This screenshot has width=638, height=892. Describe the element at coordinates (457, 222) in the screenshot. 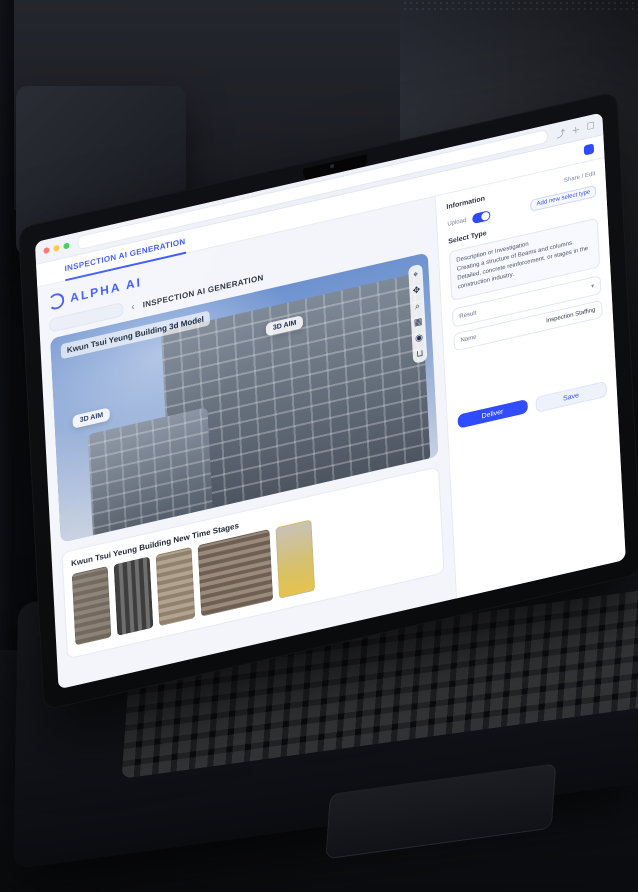

I see `upload-label: Upload` at that location.